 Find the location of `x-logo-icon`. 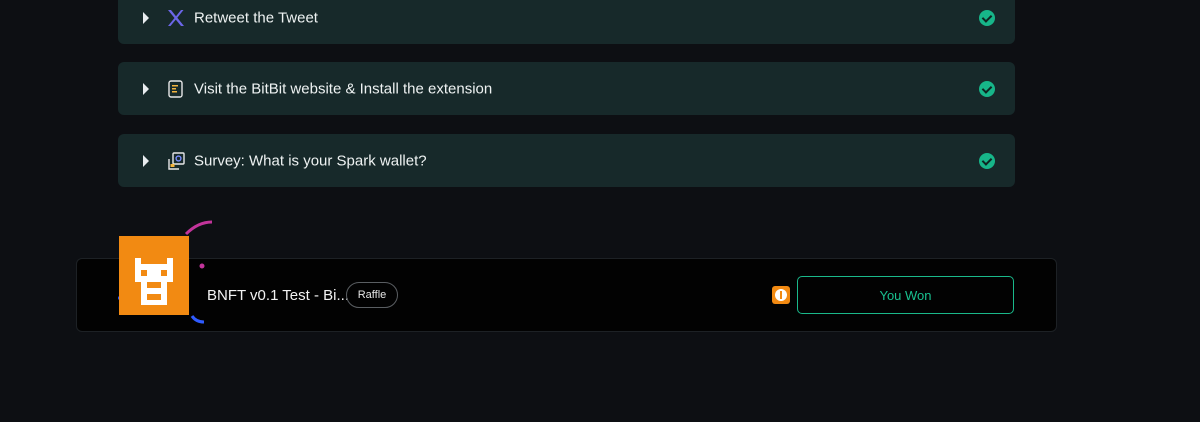

x-logo-icon is located at coordinates (176, 17).